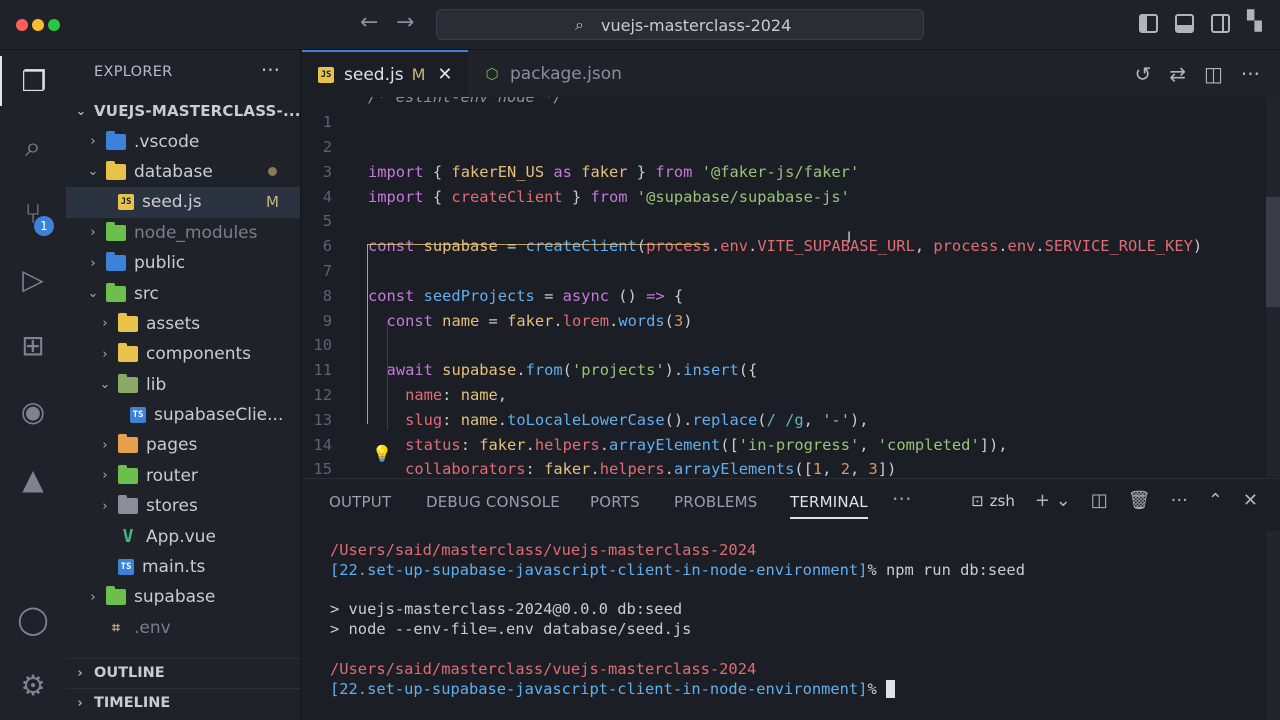 The image size is (1280, 720). I want to click on github-icon: ◉, so click(33, 411).